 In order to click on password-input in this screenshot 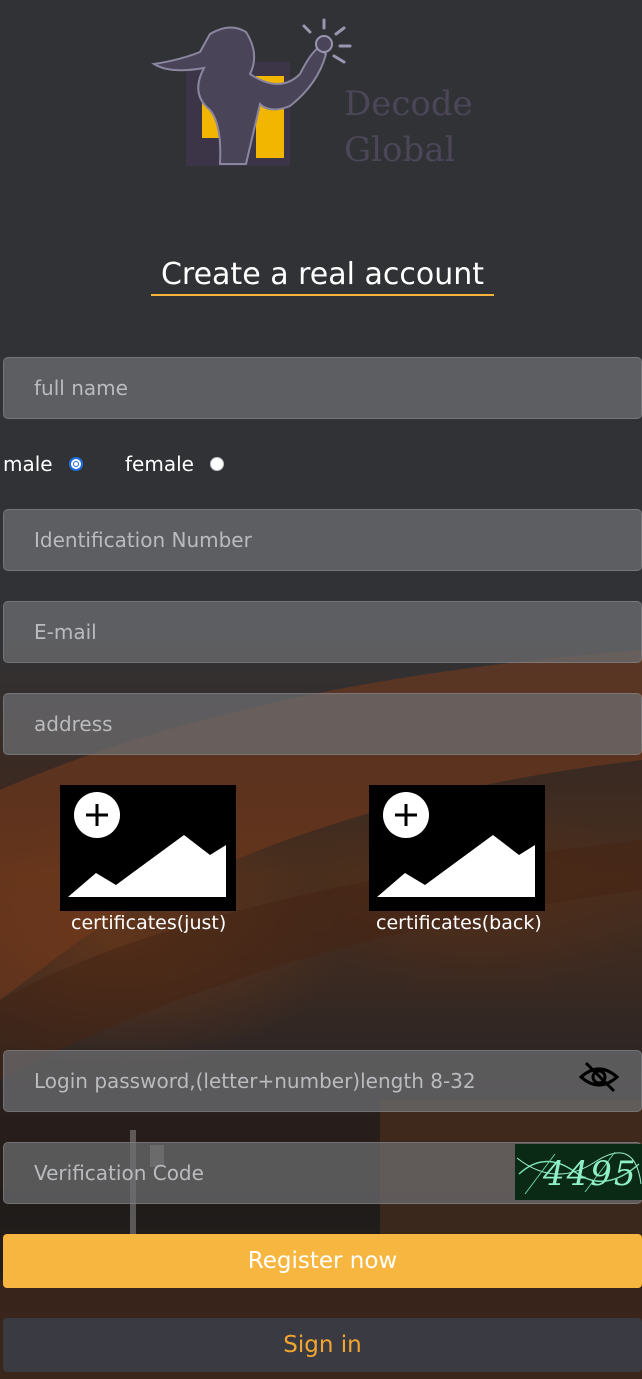, I will do `click(322, 1081)`.